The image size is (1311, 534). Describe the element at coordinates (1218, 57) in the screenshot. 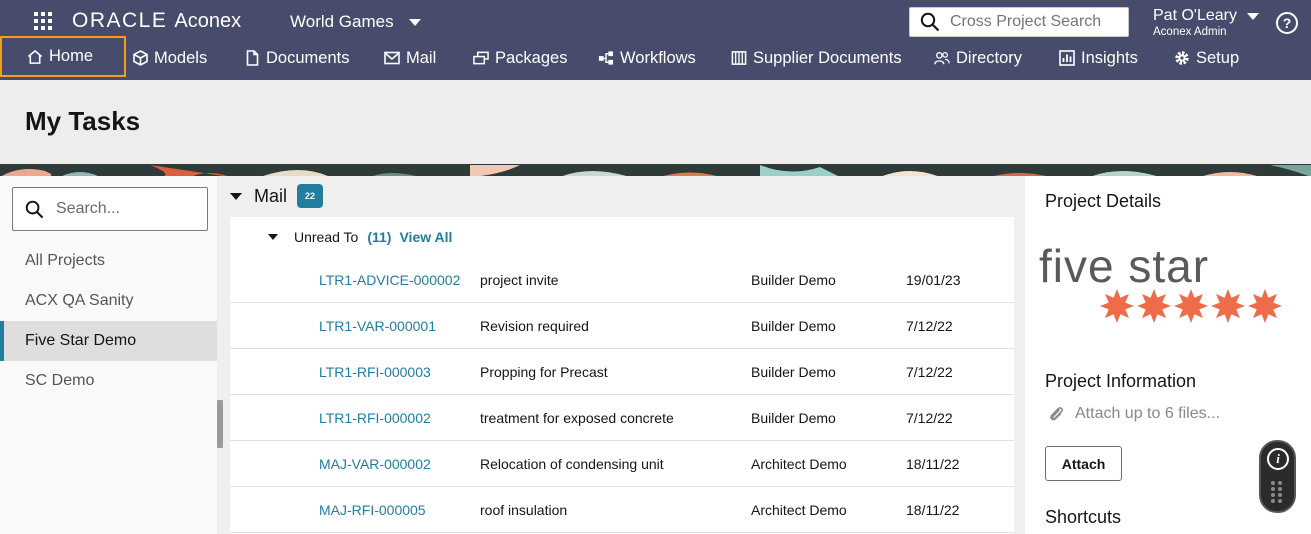

I see `nav-setup-label: Setup` at that location.